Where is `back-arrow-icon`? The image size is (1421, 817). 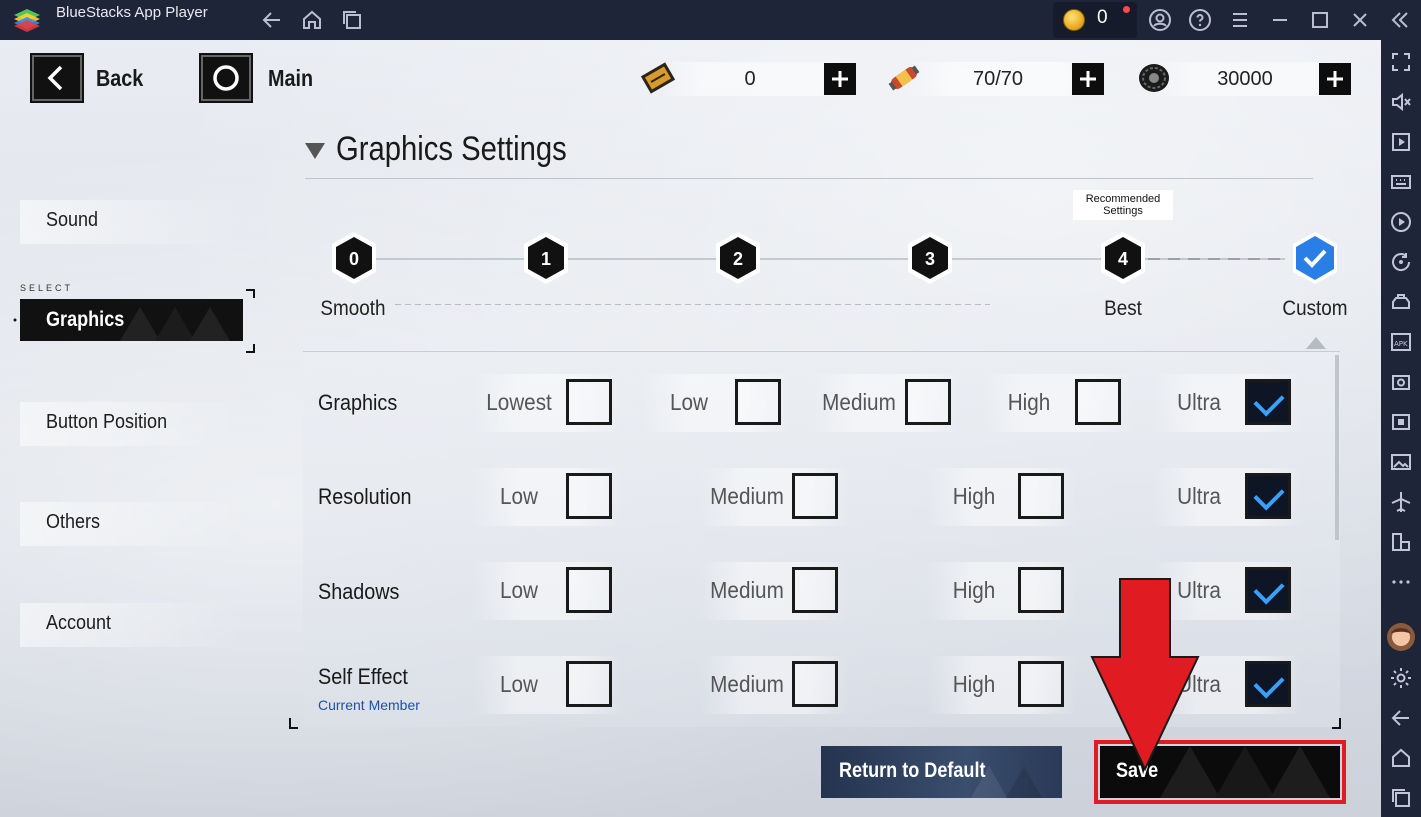 back-arrow-icon is located at coordinates (272, 20).